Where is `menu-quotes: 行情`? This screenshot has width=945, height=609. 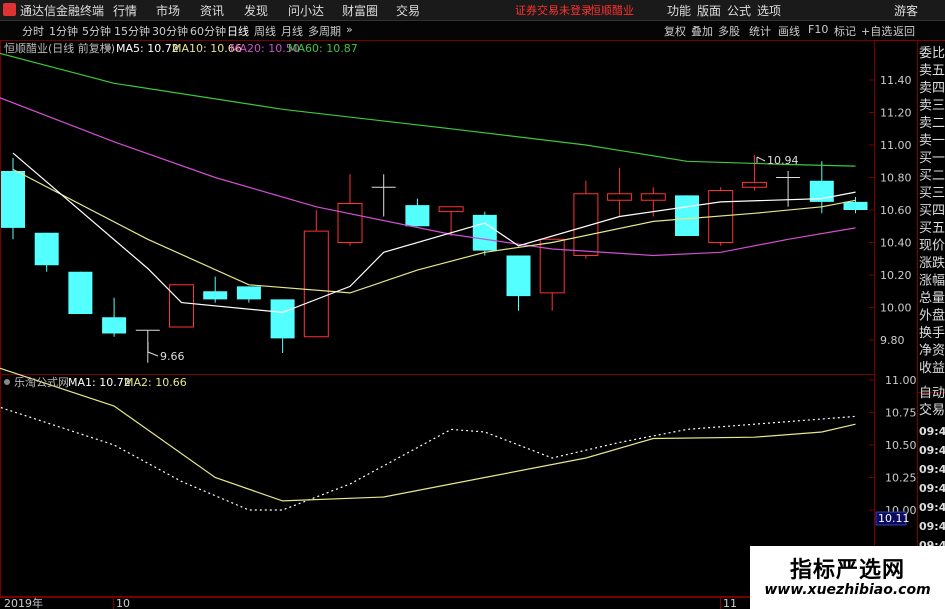
menu-quotes: 行情 is located at coordinates (125, 10).